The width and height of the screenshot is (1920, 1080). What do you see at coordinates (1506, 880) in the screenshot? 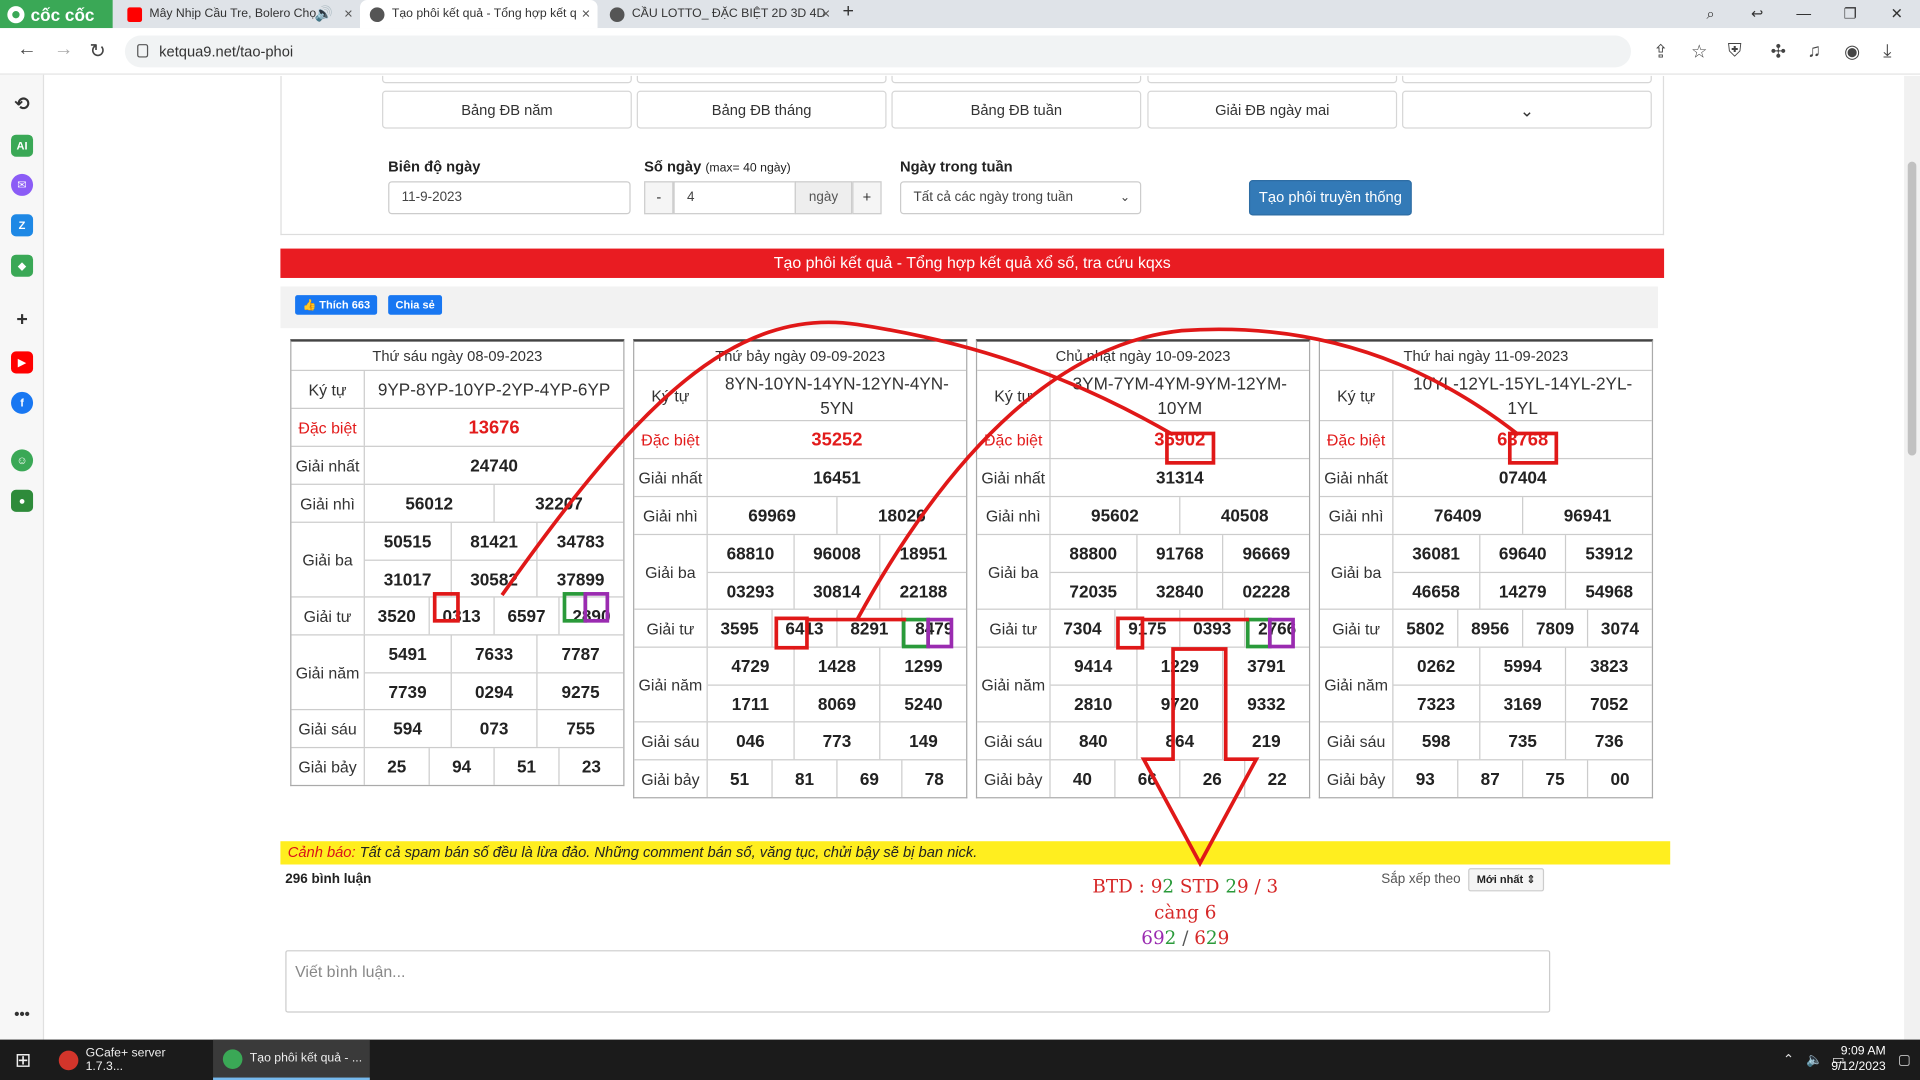
I see `sort-select: Mới nhất ⇕` at bounding box center [1506, 880].